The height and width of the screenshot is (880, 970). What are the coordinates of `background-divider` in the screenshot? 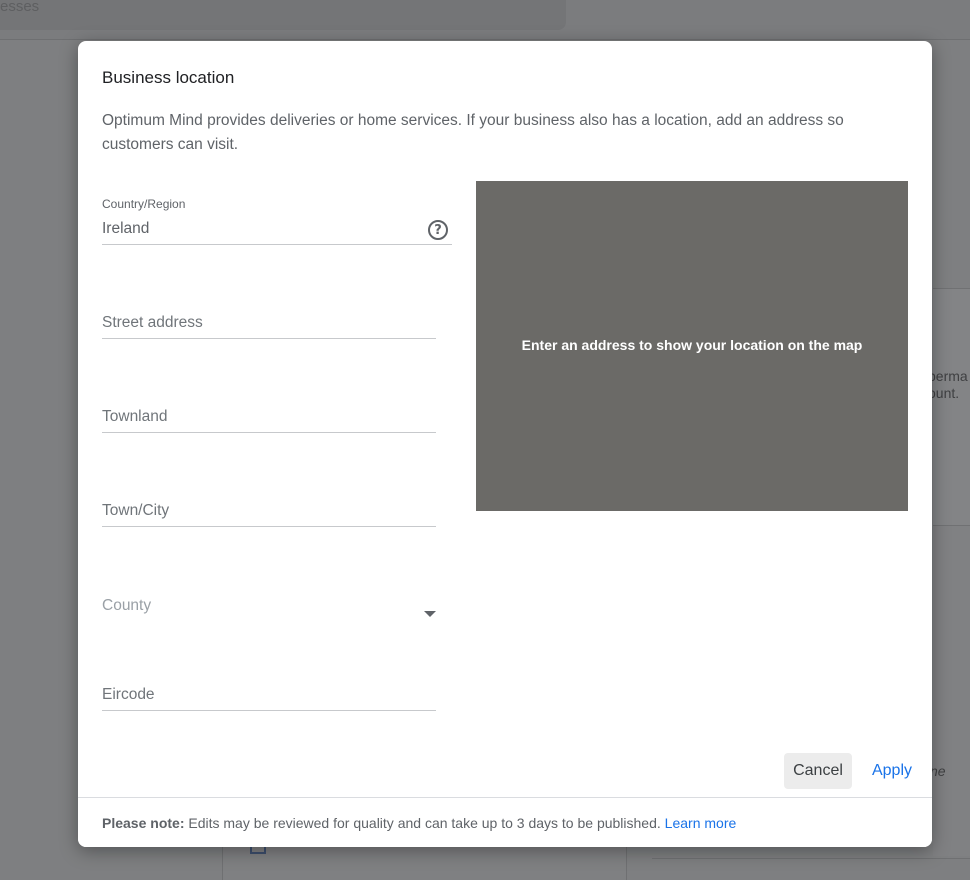 It's located at (811, 858).